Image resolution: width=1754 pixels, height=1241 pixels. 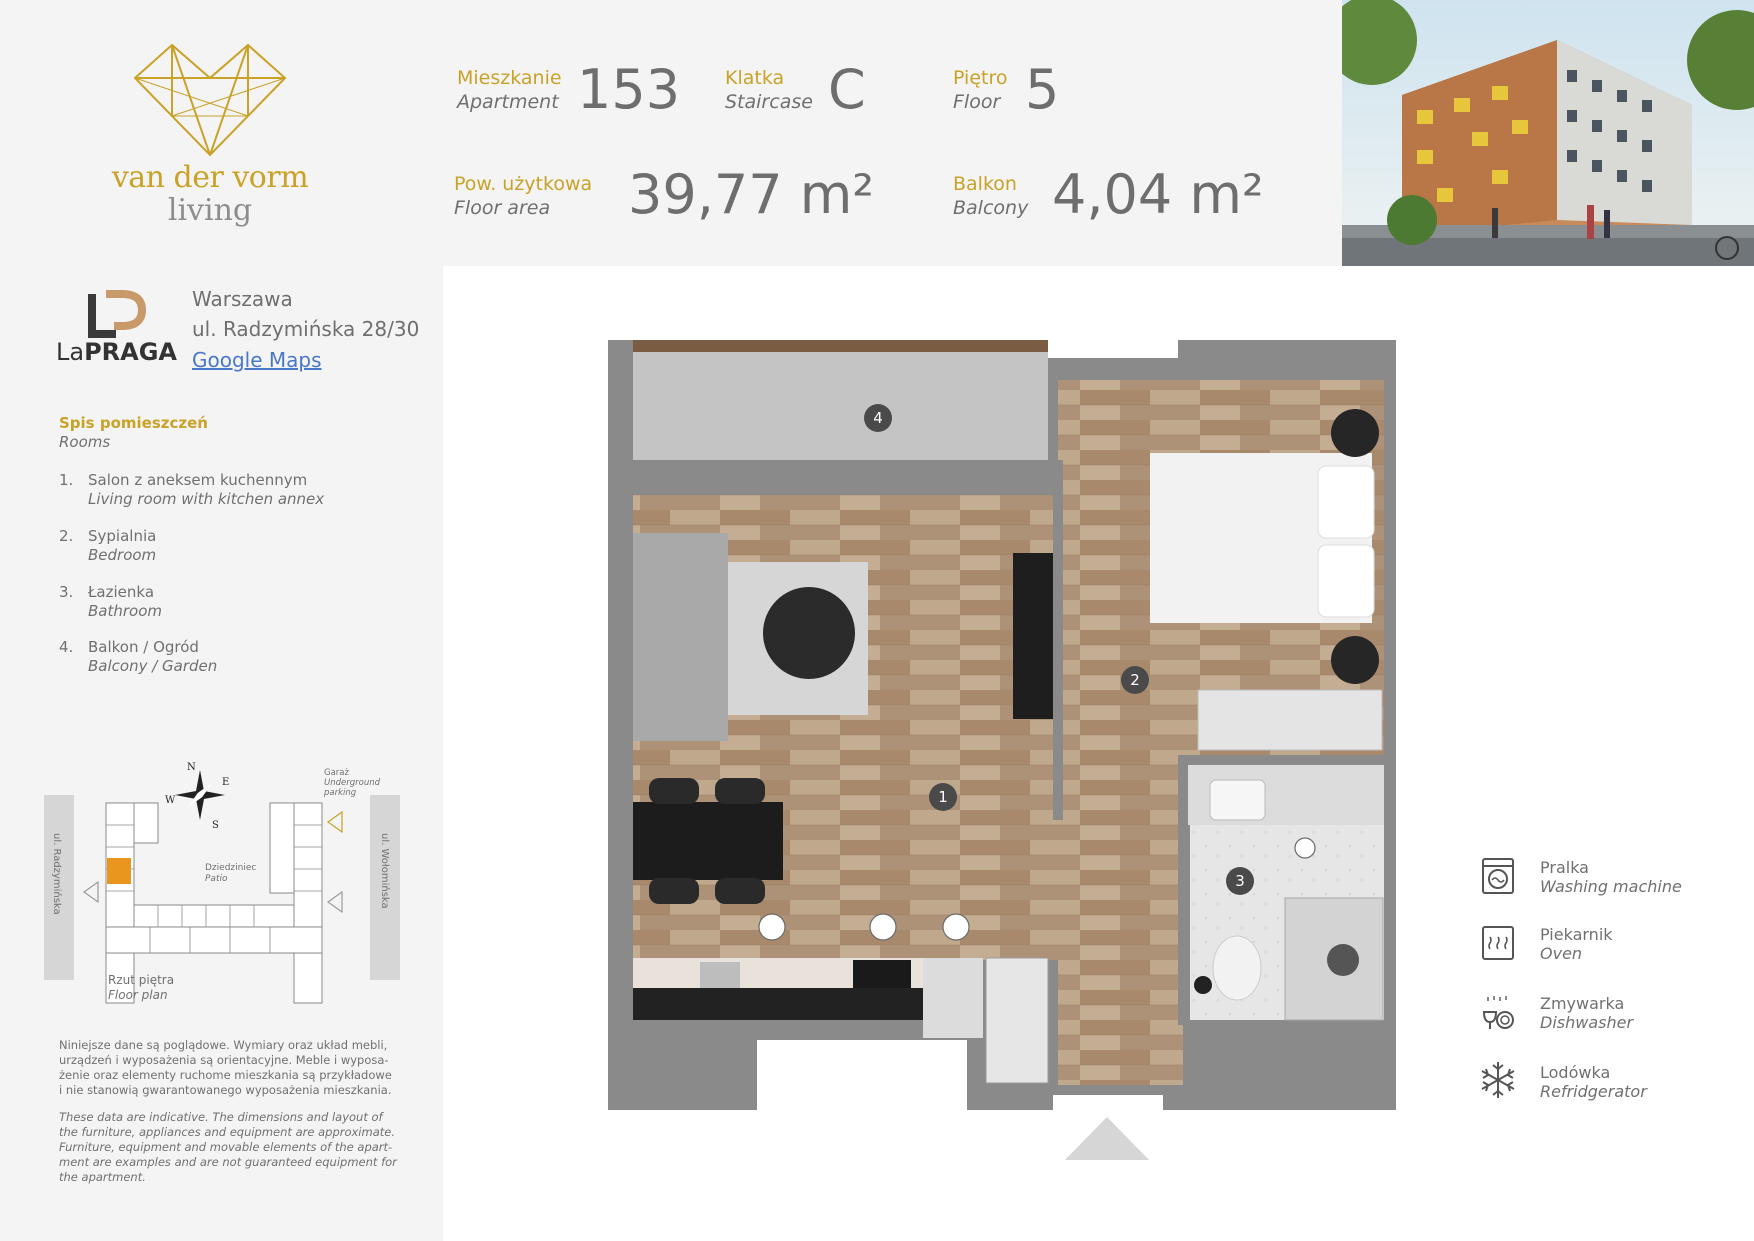 What do you see at coordinates (336, 773) in the screenshot?
I see `garage-label-pl: Garaż` at bounding box center [336, 773].